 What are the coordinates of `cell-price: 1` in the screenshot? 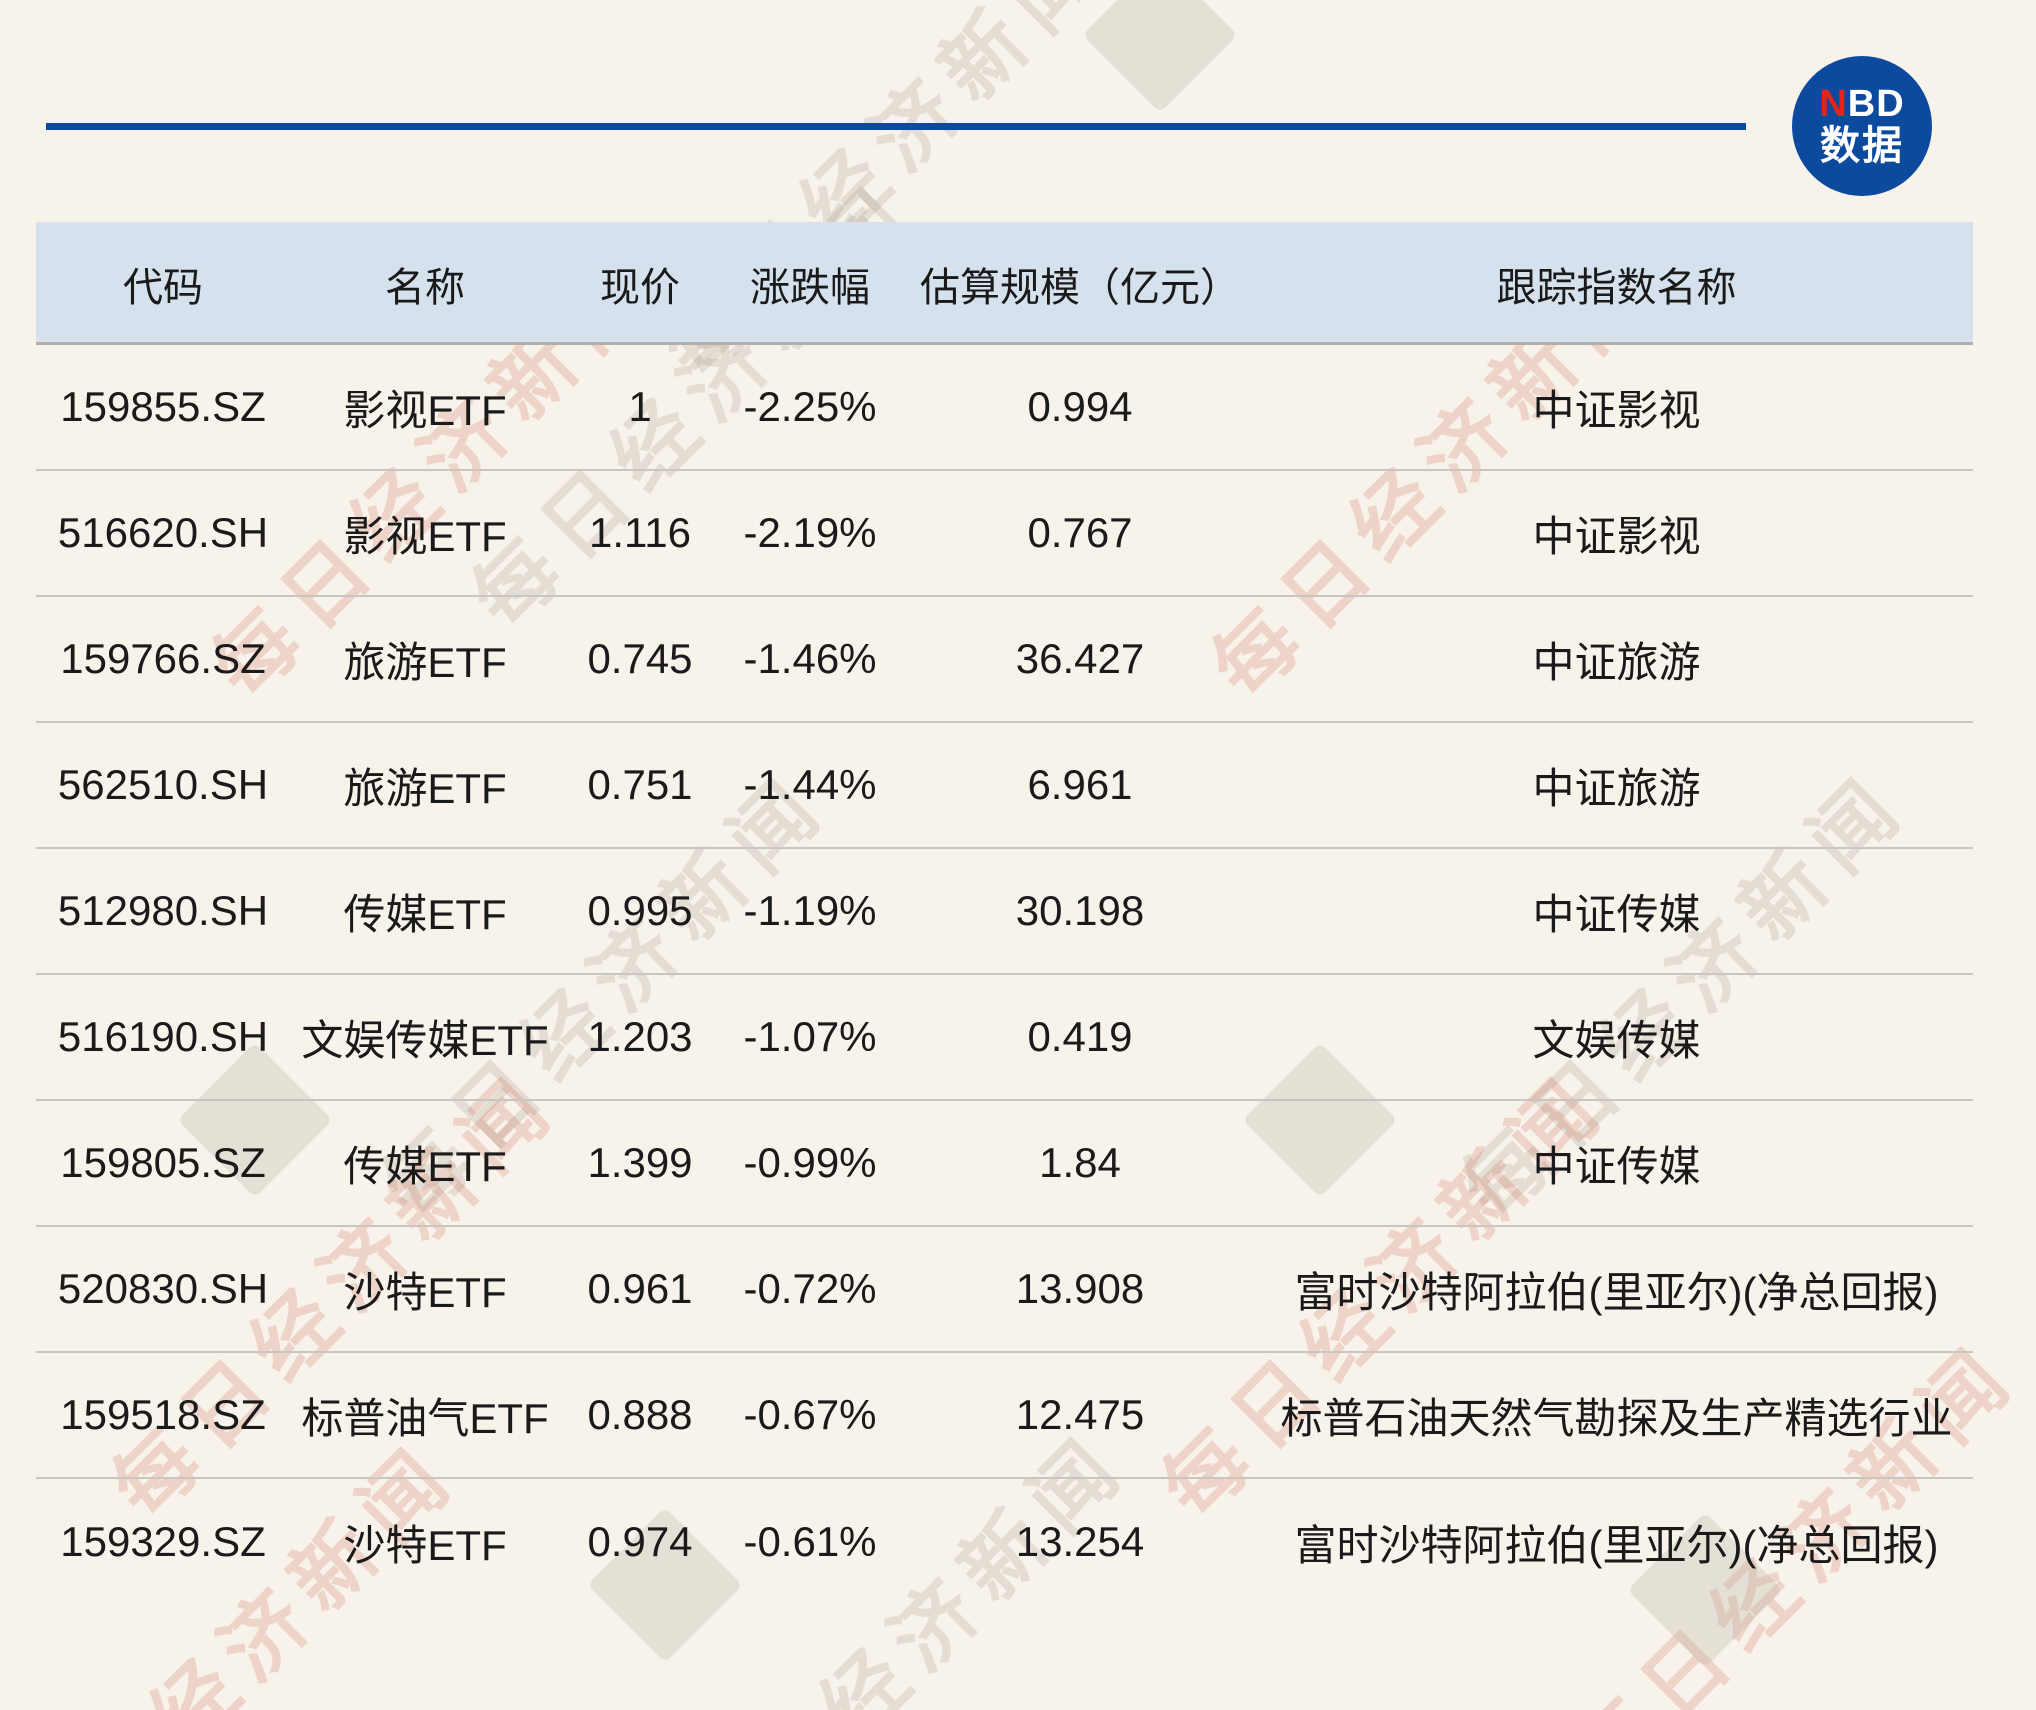 It's located at (640, 406).